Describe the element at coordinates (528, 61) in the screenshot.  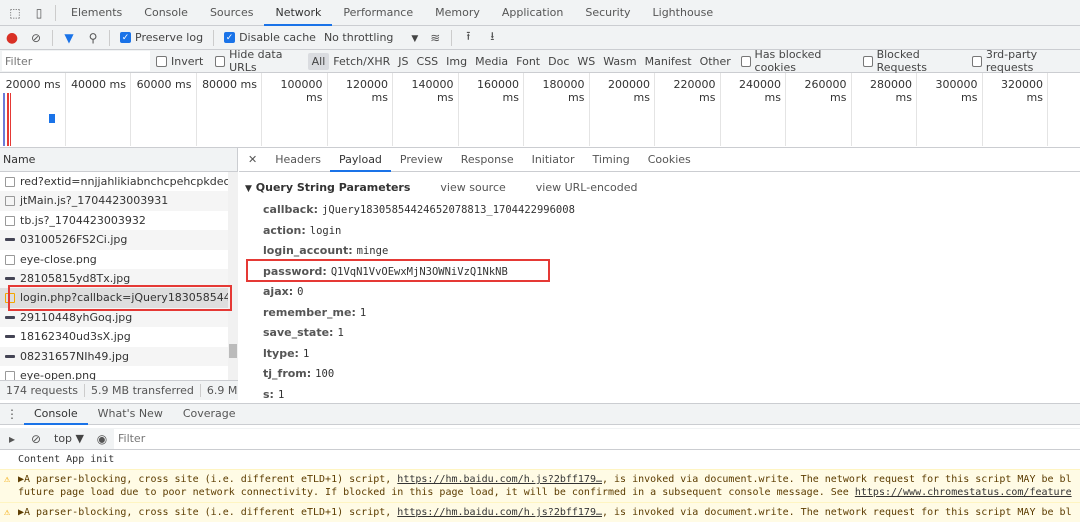
I see `type-filter-font: Font` at that location.